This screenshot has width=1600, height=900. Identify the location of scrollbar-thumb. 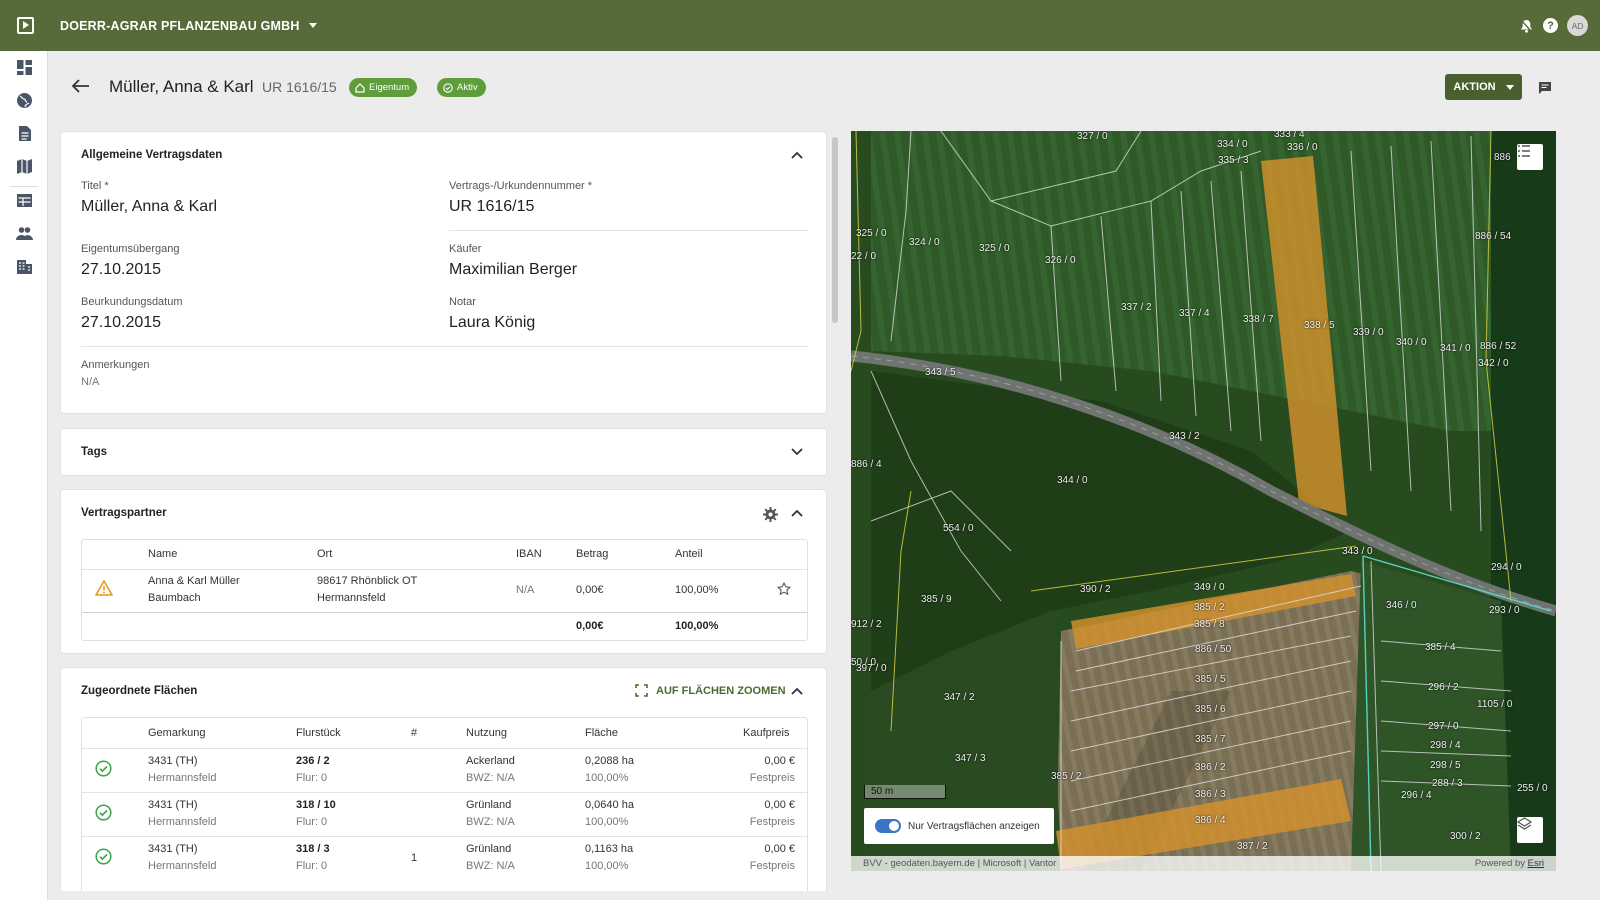
(835, 230).